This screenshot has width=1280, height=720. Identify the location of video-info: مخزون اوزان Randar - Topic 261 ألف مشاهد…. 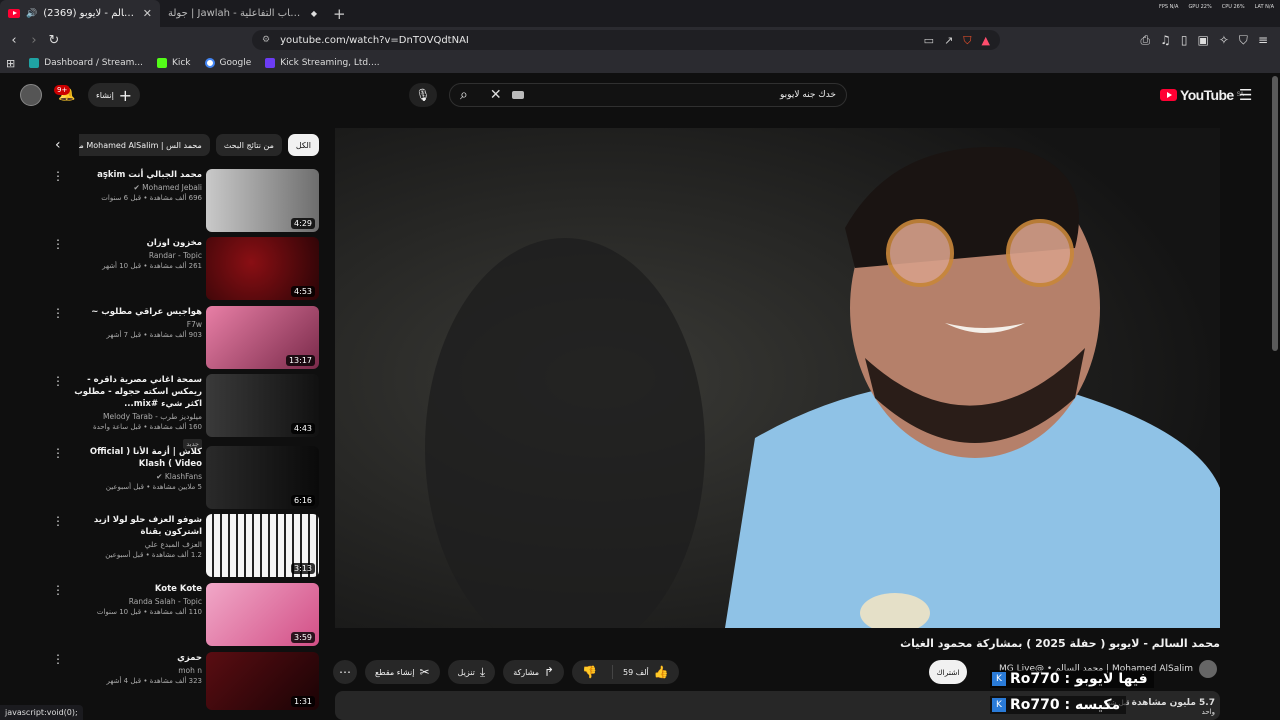
(136, 253).